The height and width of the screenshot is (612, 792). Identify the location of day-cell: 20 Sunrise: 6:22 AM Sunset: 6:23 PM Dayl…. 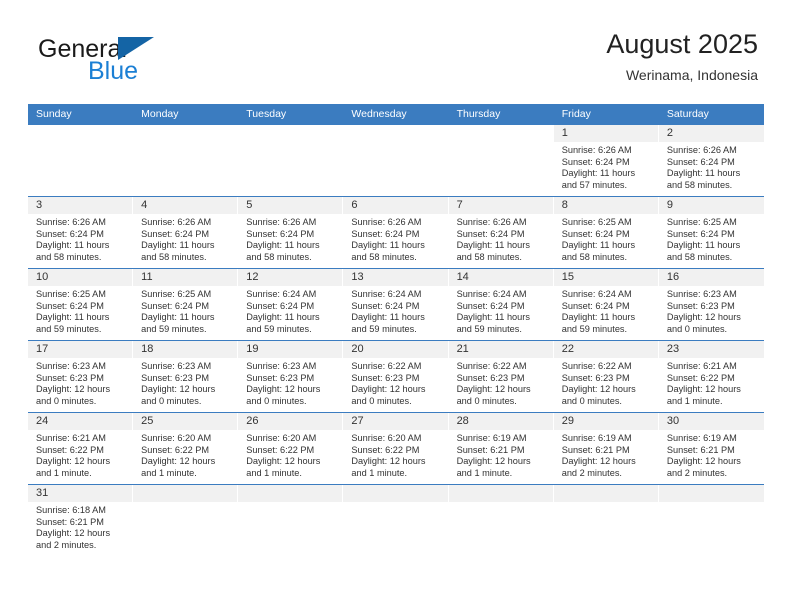
(396, 376).